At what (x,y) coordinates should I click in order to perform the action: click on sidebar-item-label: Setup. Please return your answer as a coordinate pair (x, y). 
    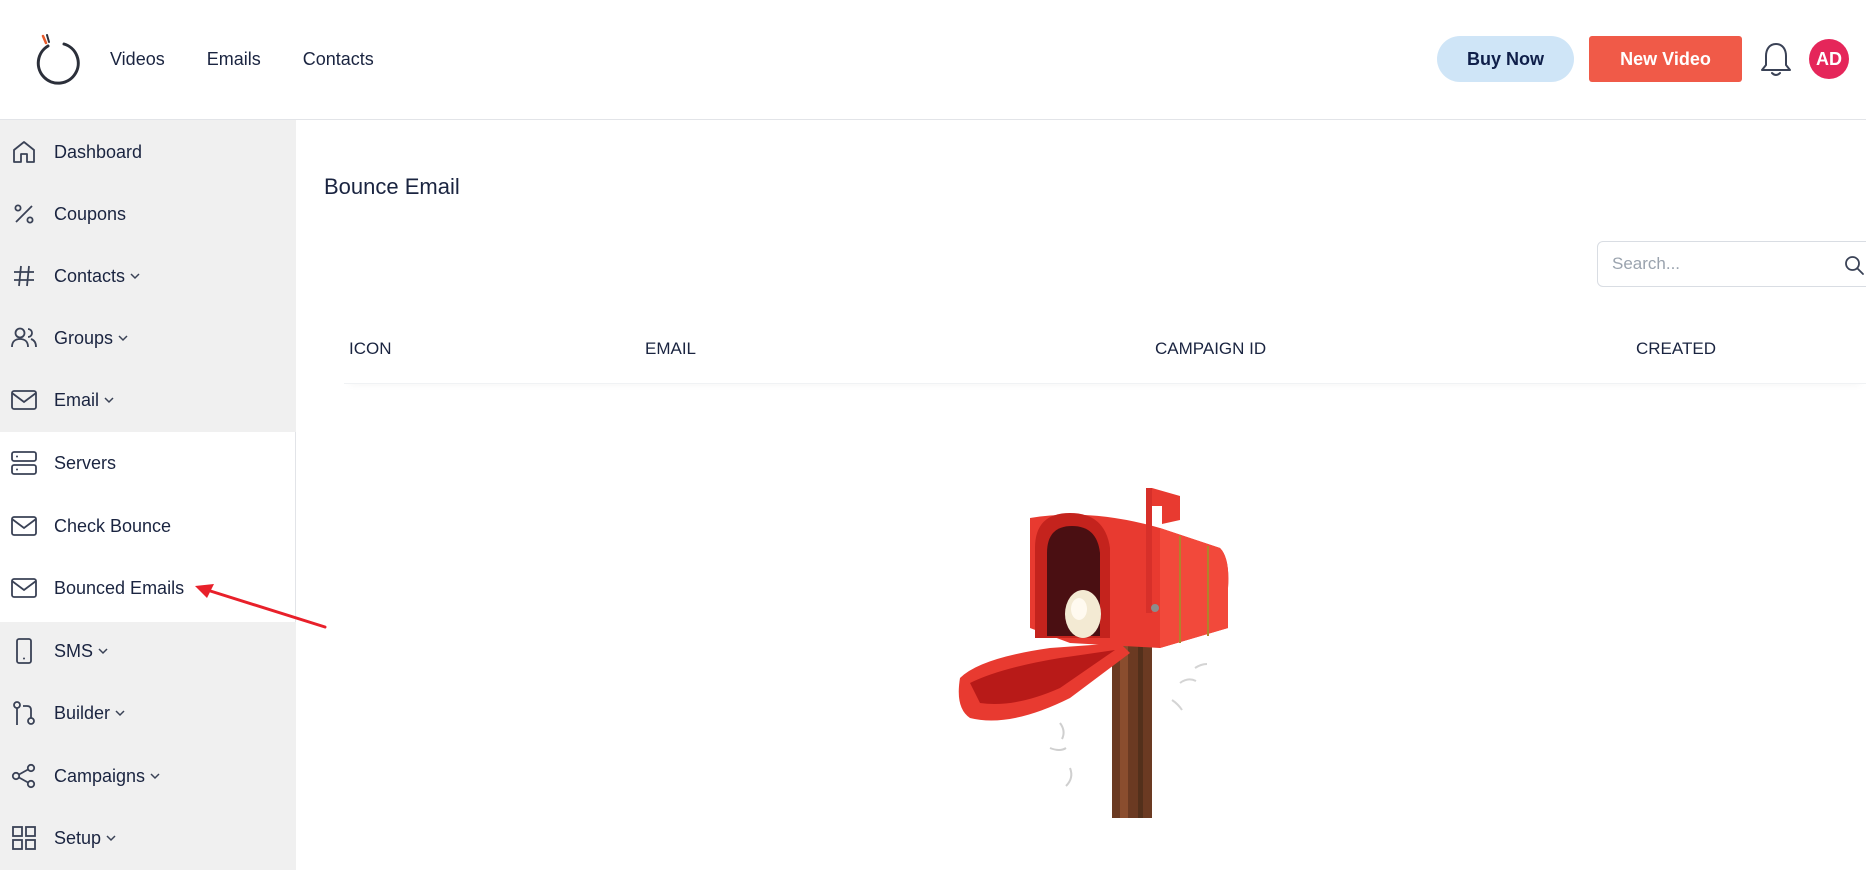
    Looking at the image, I should click on (78, 837).